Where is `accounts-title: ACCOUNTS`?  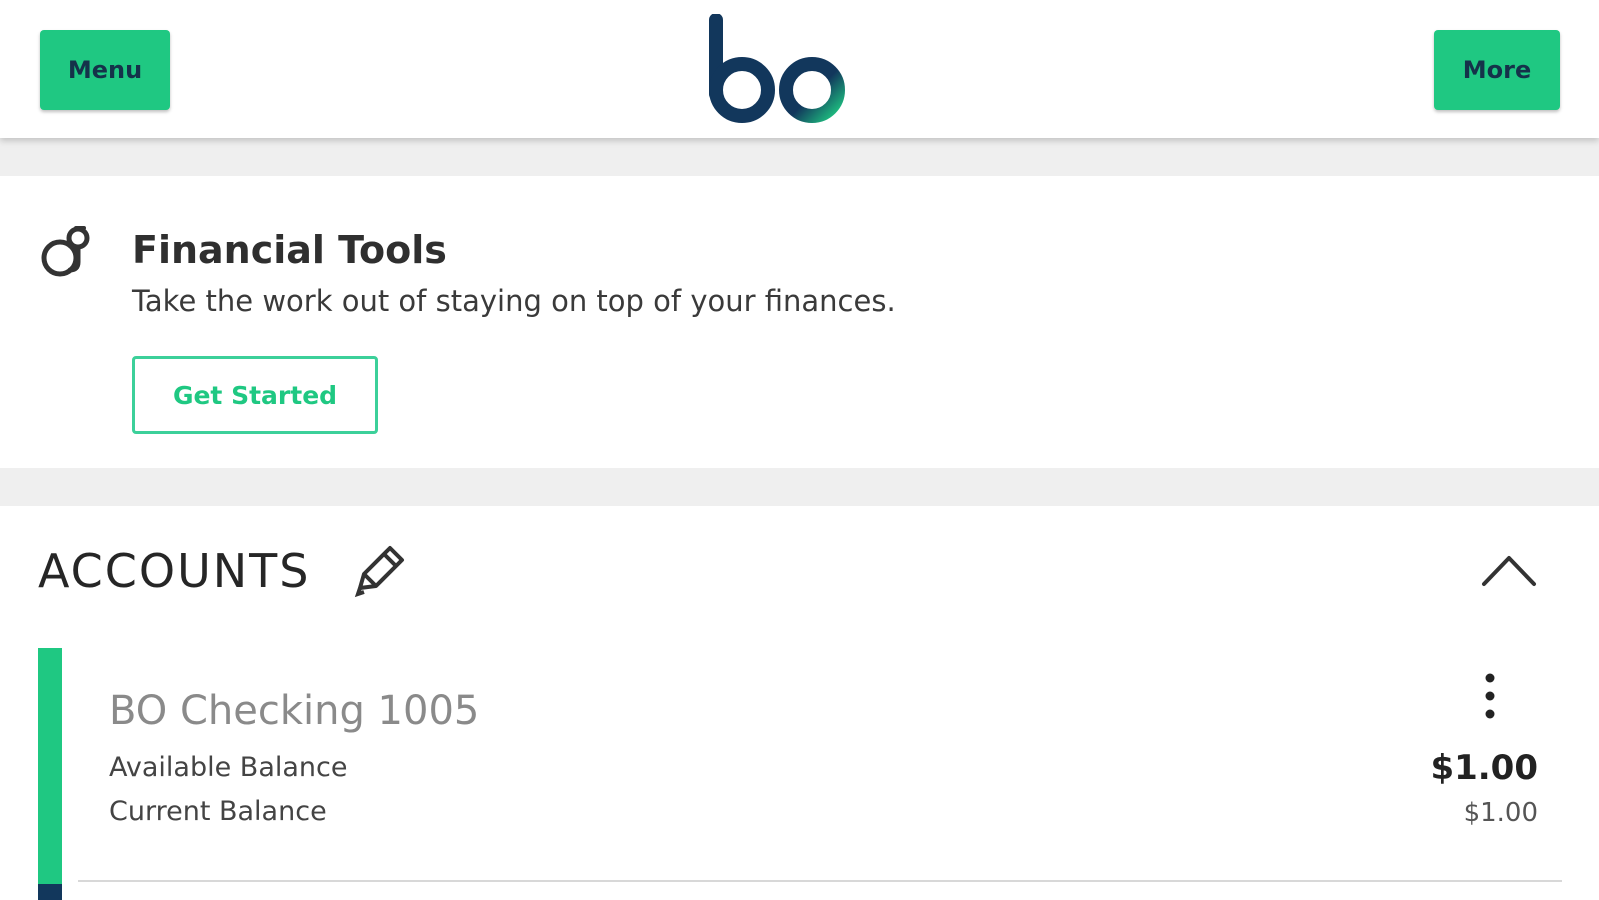 accounts-title: ACCOUNTS is located at coordinates (174, 571).